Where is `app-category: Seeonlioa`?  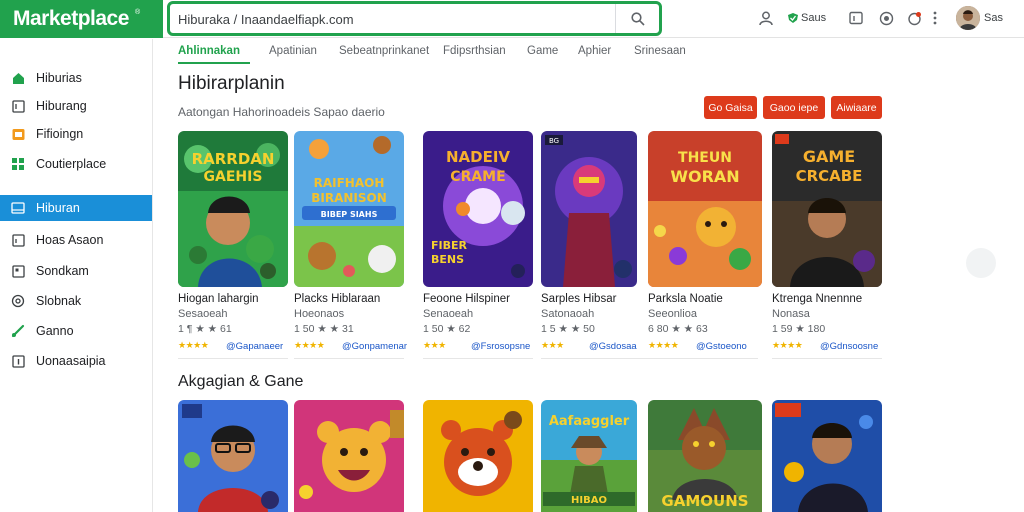
app-category: Seeonlioa is located at coordinates (672, 314).